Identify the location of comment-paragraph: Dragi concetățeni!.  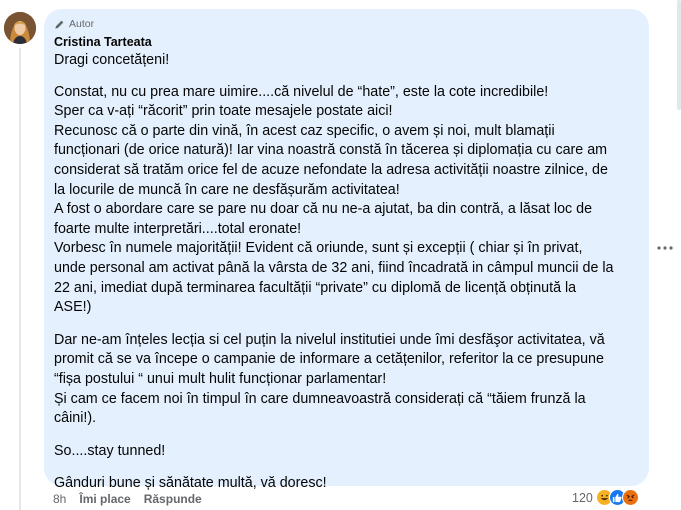
(345, 61).